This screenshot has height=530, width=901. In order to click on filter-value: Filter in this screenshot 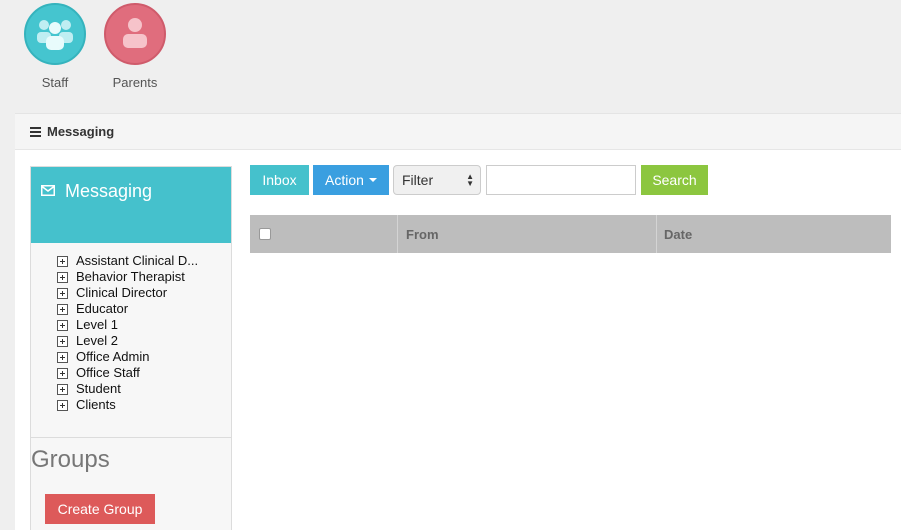, I will do `click(418, 180)`.